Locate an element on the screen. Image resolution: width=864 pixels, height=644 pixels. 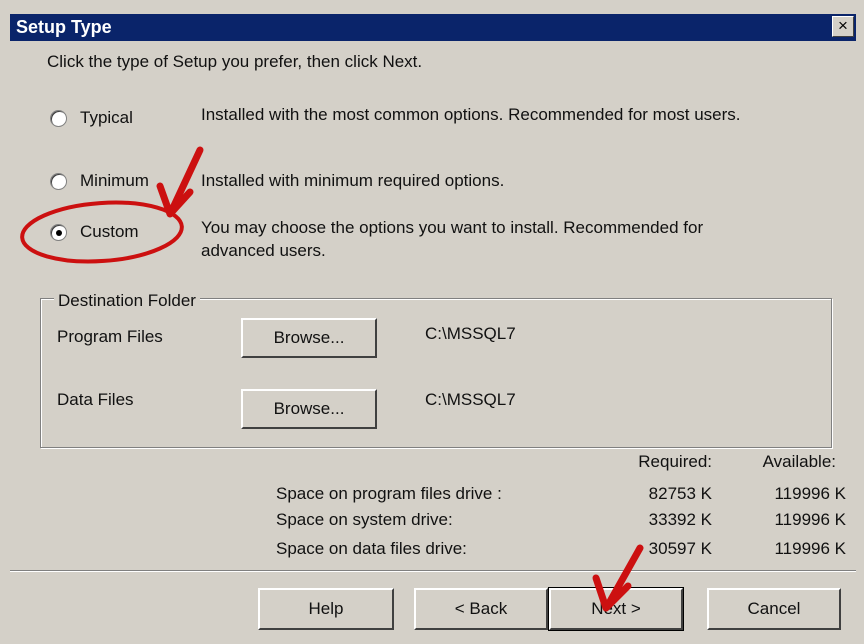
required-header: Required: is located at coordinates (675, 461).